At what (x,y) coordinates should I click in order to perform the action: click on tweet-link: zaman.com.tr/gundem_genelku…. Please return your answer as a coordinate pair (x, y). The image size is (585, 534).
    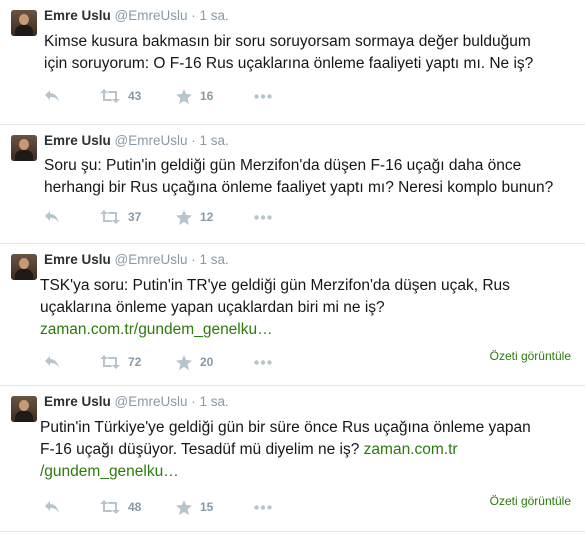
    Looking at the image, I should click on (156, 329).